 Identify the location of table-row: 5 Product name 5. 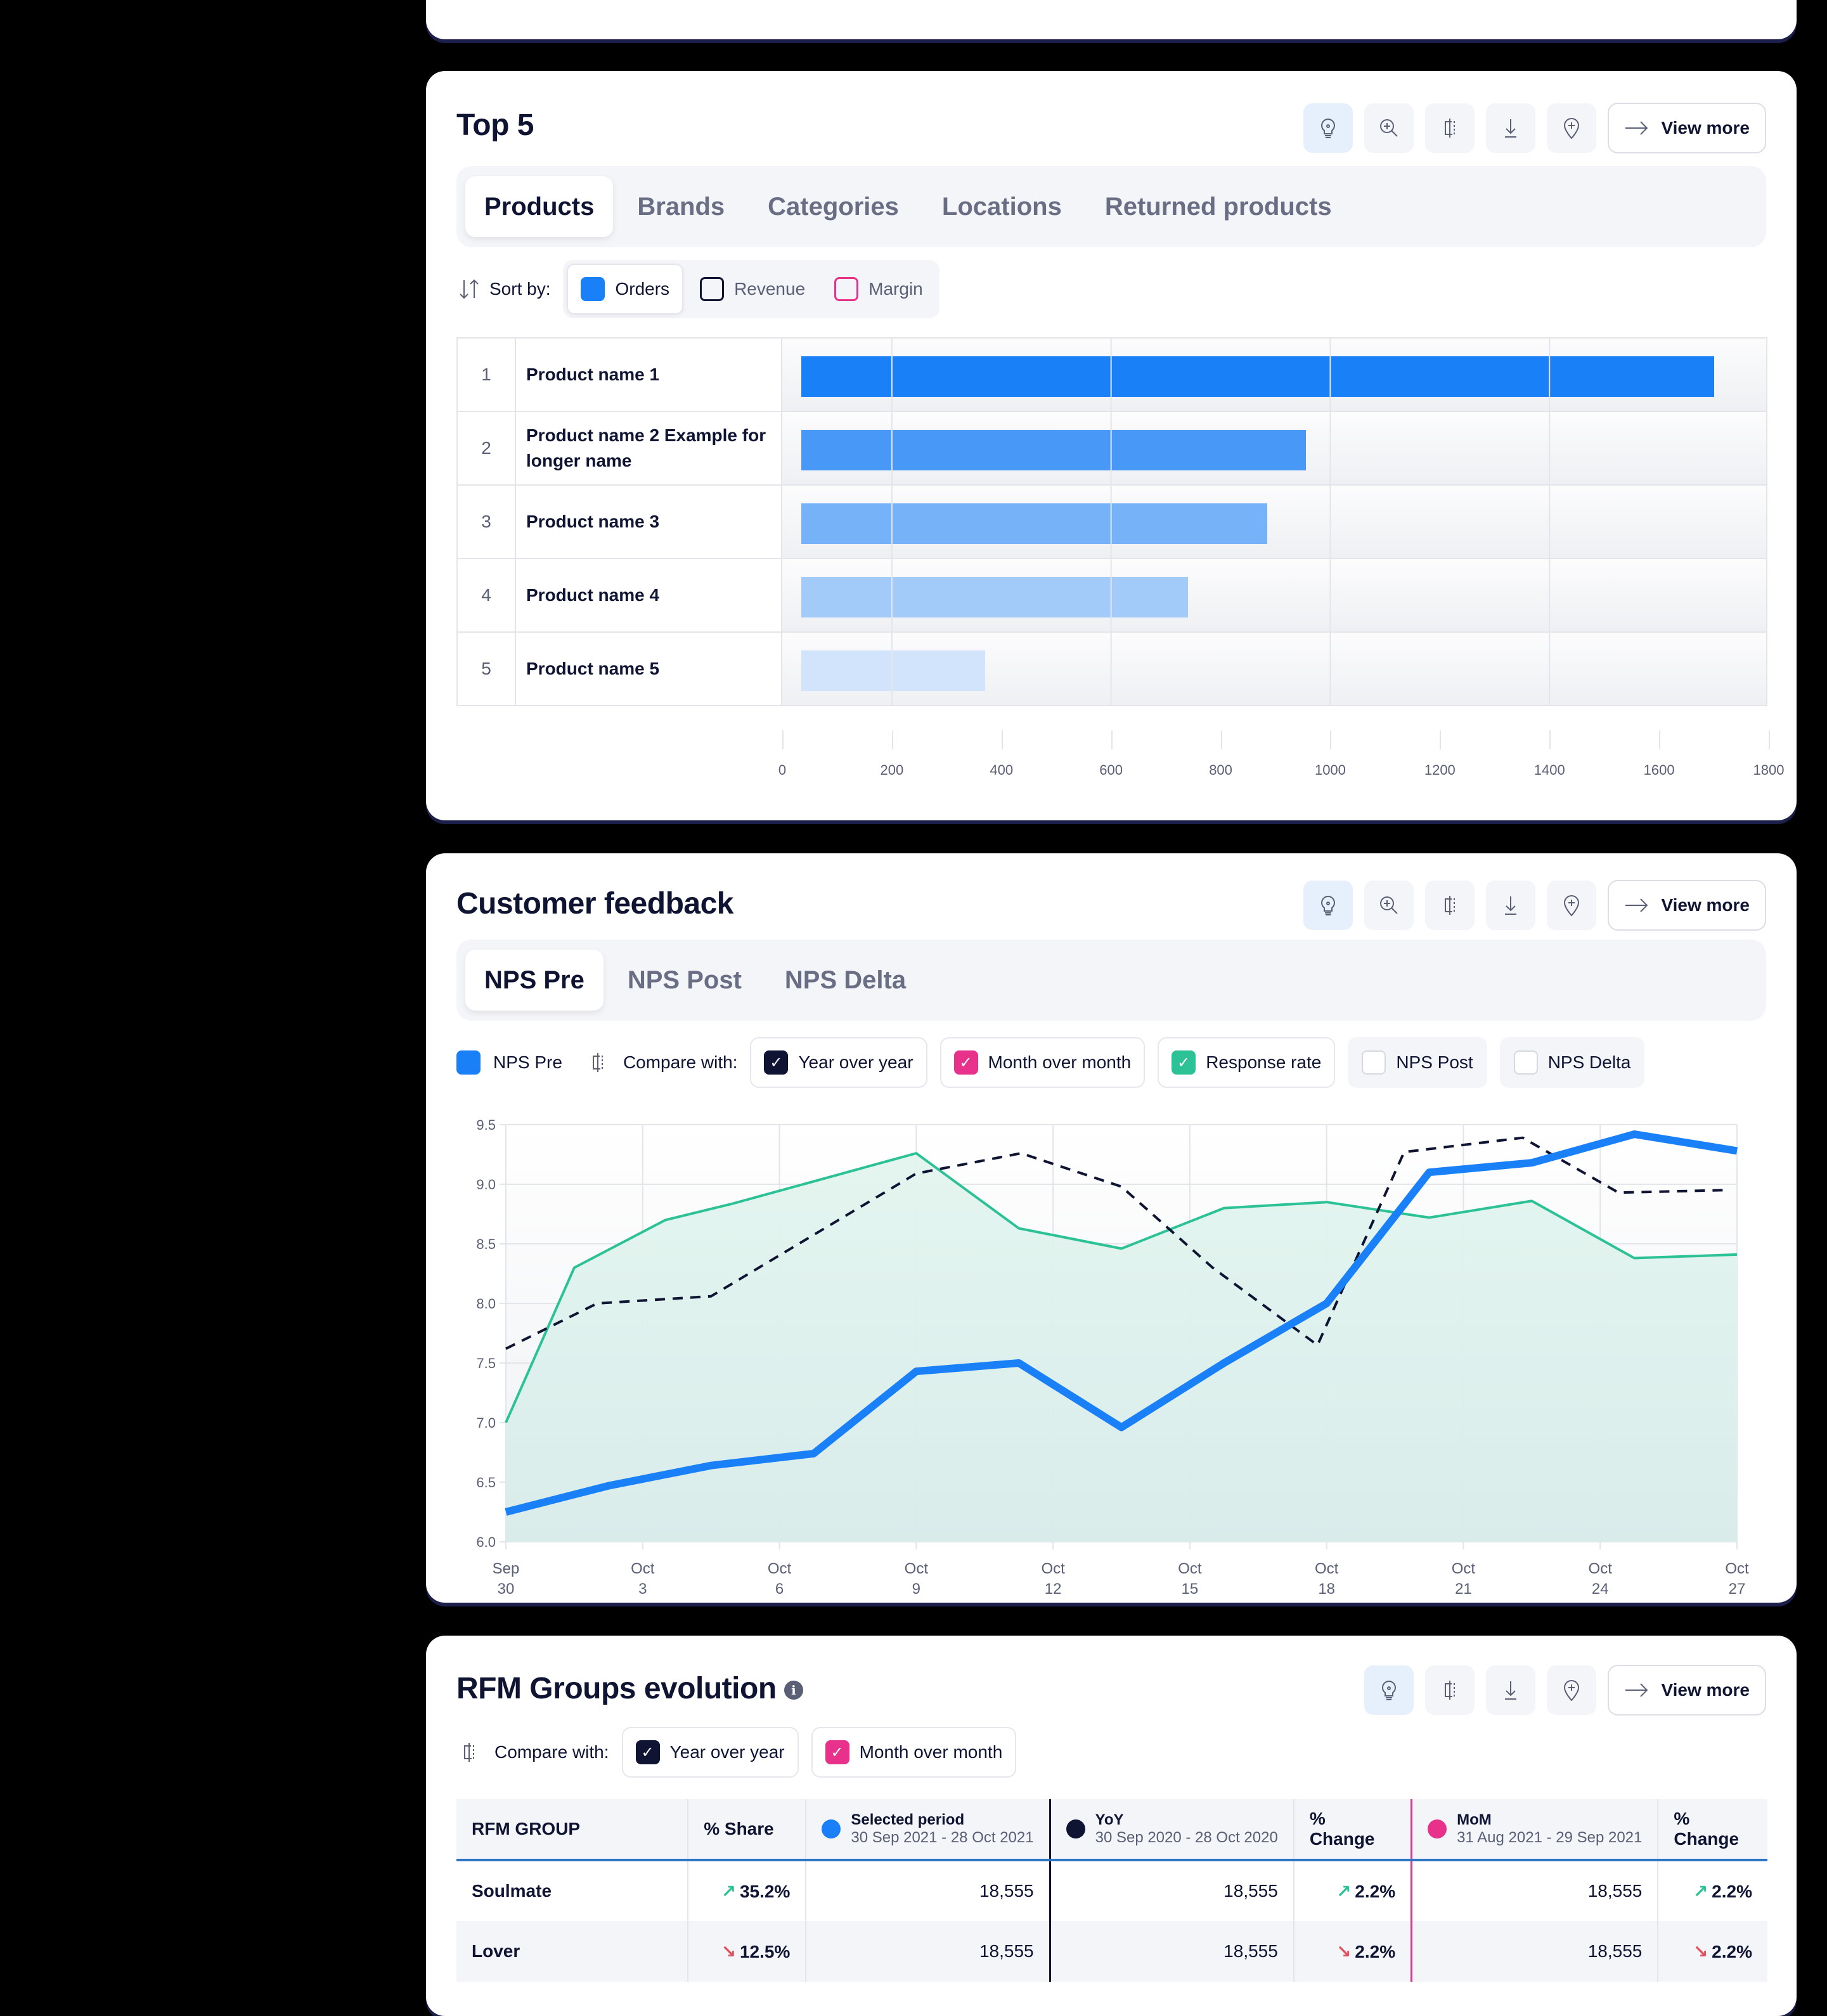
(1111, 669).